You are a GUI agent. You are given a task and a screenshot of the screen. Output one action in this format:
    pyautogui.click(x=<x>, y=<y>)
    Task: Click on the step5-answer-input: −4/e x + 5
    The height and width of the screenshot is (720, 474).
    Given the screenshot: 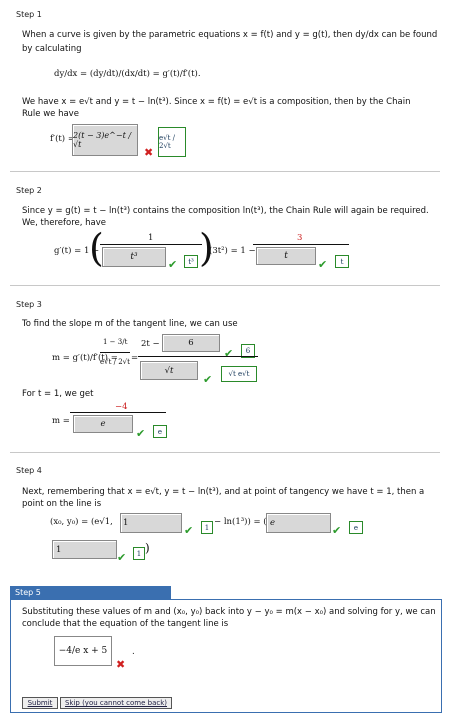 What is the action you would take?
    pyautogui.click(x=83, y=651)
    